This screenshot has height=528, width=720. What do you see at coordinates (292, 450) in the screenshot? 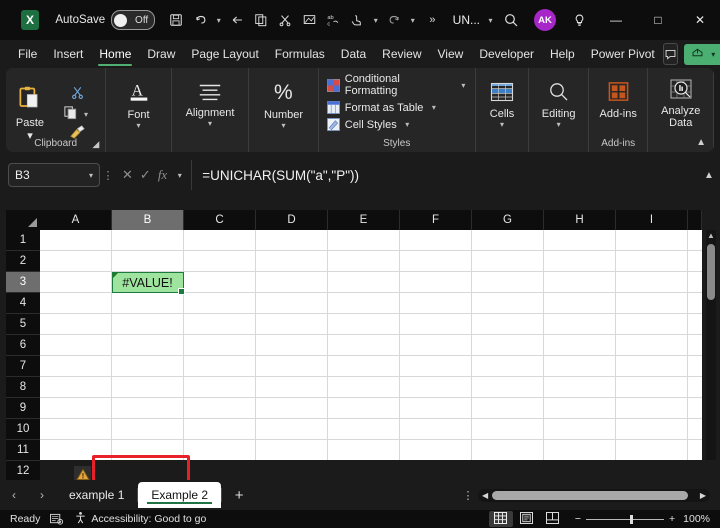
I see `cell-D11` at bounding box center [292, 450].